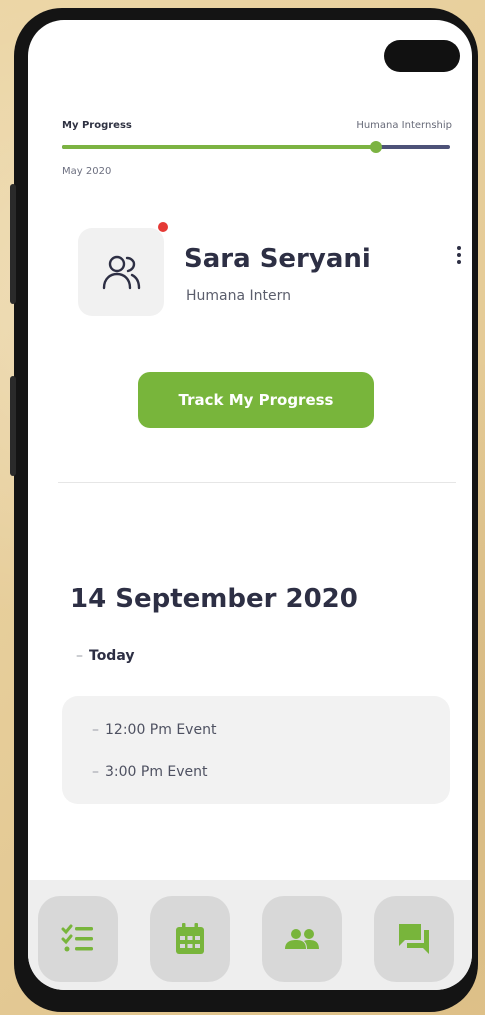 The width and height of the screenshot is (485, 1015). What do you see at coordinates (422, 56) in the screenshot?
I see `camera-cutout` at bounding box center [422, 56].